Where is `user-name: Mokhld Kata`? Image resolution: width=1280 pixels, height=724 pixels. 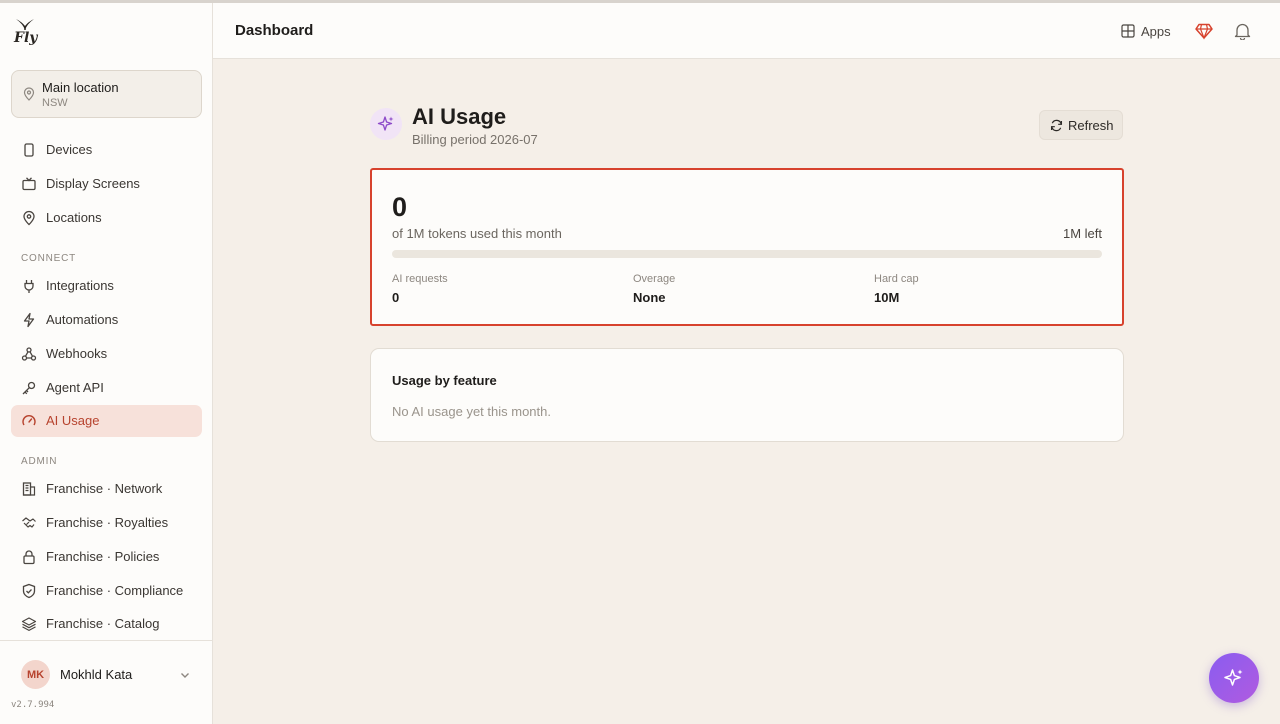 user-name: Mokhld Kata is located at coordinates (96, 674).